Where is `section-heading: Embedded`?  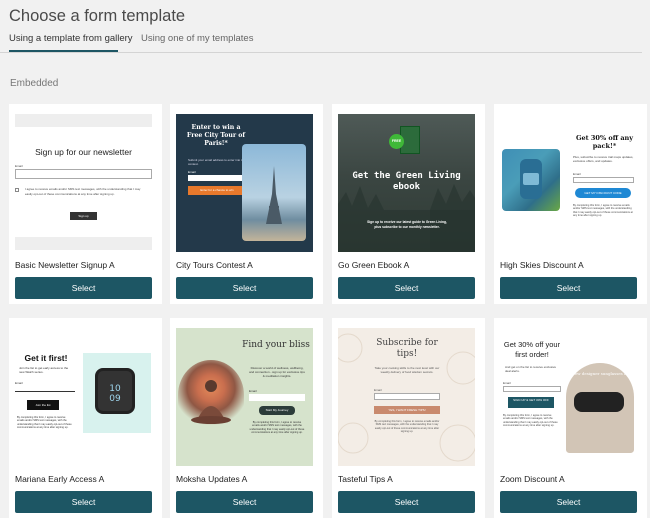
section-heading: Embedded is located at coordinates (34, 83).